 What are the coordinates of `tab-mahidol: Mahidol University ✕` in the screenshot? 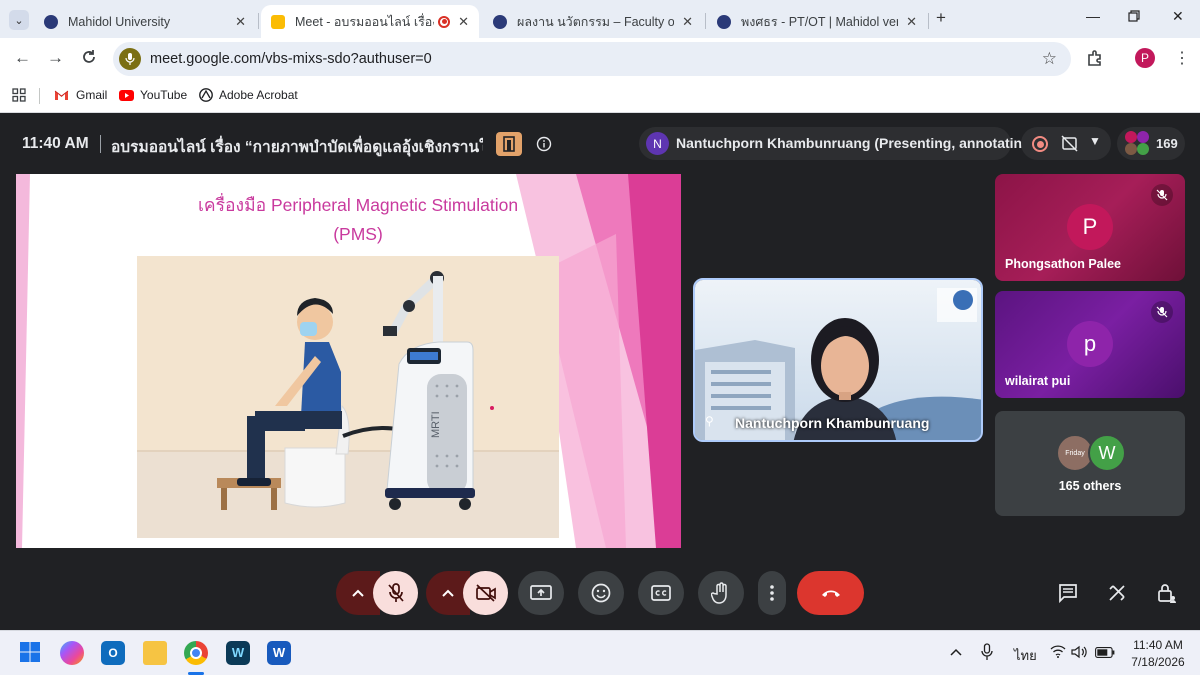 It's located at (145, 21).